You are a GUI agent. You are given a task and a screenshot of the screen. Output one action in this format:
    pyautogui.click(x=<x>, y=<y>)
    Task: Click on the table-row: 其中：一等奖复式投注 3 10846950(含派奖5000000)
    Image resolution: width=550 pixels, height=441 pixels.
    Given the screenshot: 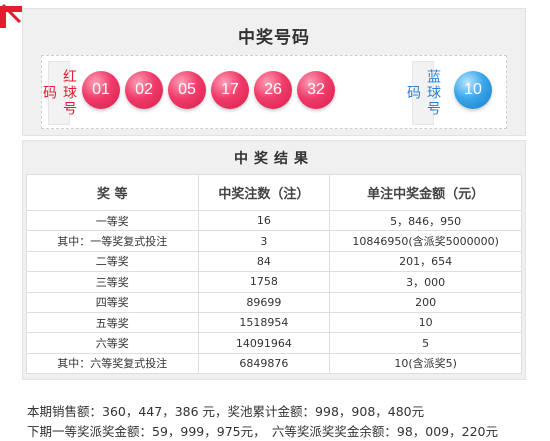 What is the action you would take?
    pyautogui.click(x=274, y=241)
    